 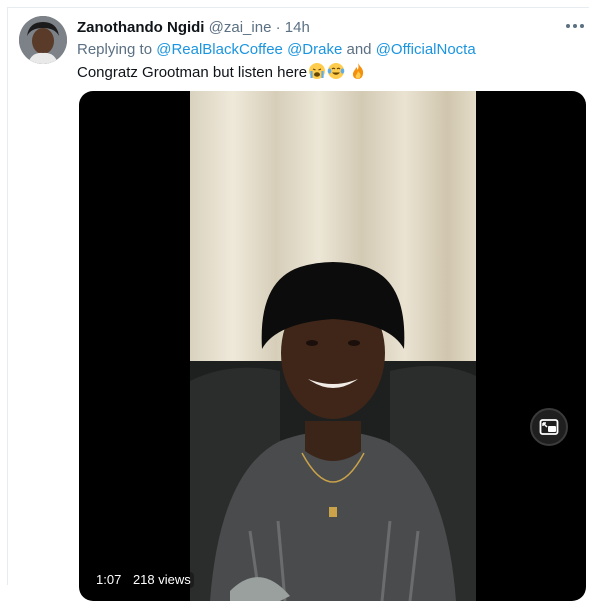 I want to click on tweet-text: Congratz Grootman but listen here, so click(x=222, y=74).